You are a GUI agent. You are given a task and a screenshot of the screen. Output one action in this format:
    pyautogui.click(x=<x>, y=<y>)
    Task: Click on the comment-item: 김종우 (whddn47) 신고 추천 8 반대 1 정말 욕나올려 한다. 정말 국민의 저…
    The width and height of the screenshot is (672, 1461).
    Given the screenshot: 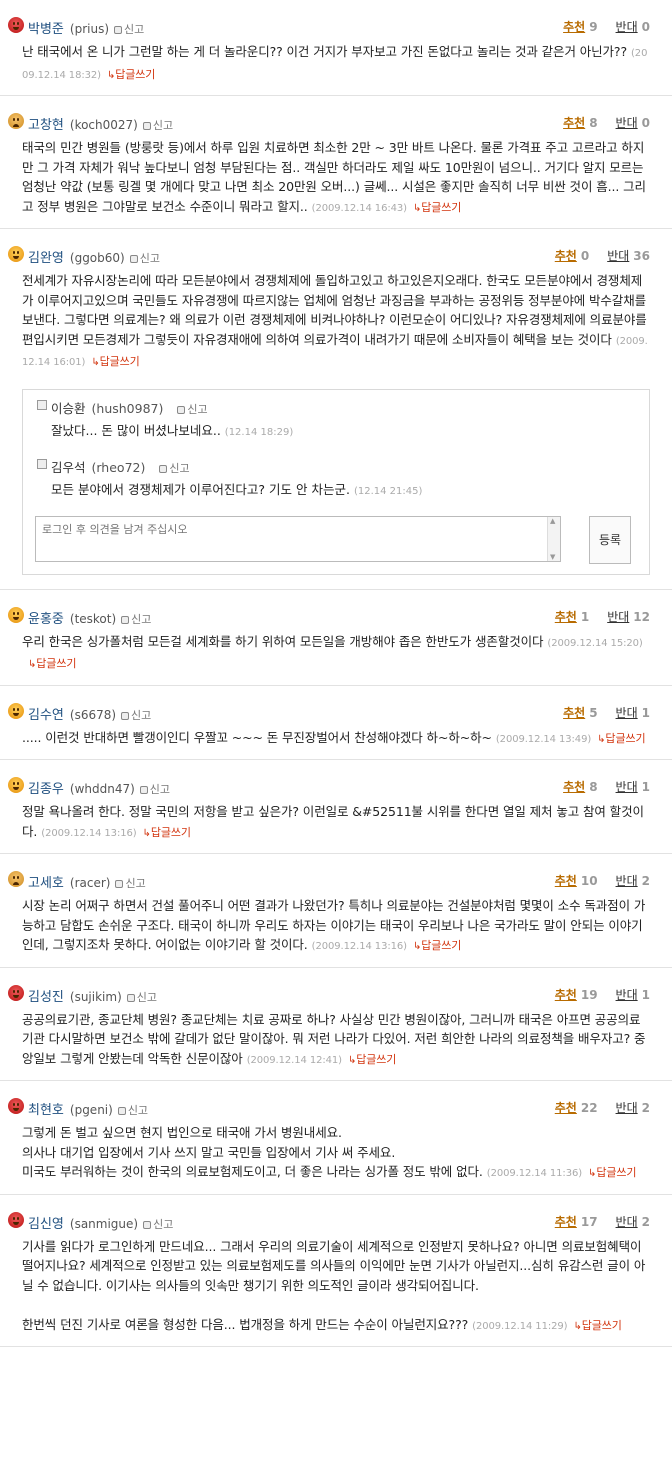 What is the action you would take?
    pyautogui.click(x=336, y=807)
    